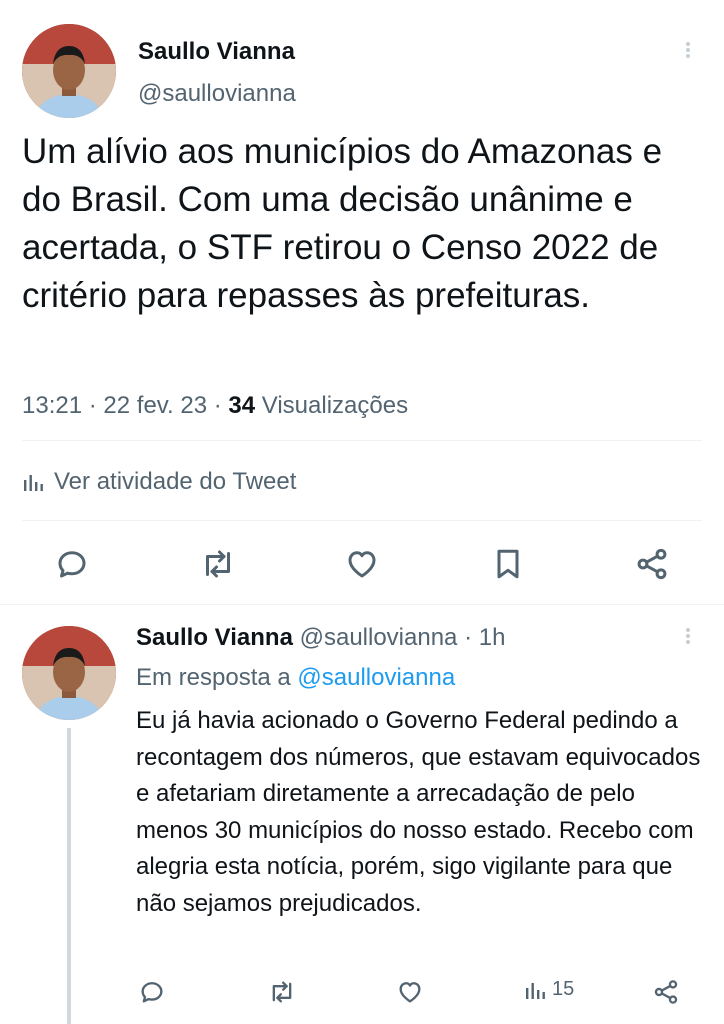 The height and width of the screenshot is (1024, 724). What do you see at coordinates (242, 405) in the screenshot?
I see `views-count: 34` at bounding box center [242, 405].